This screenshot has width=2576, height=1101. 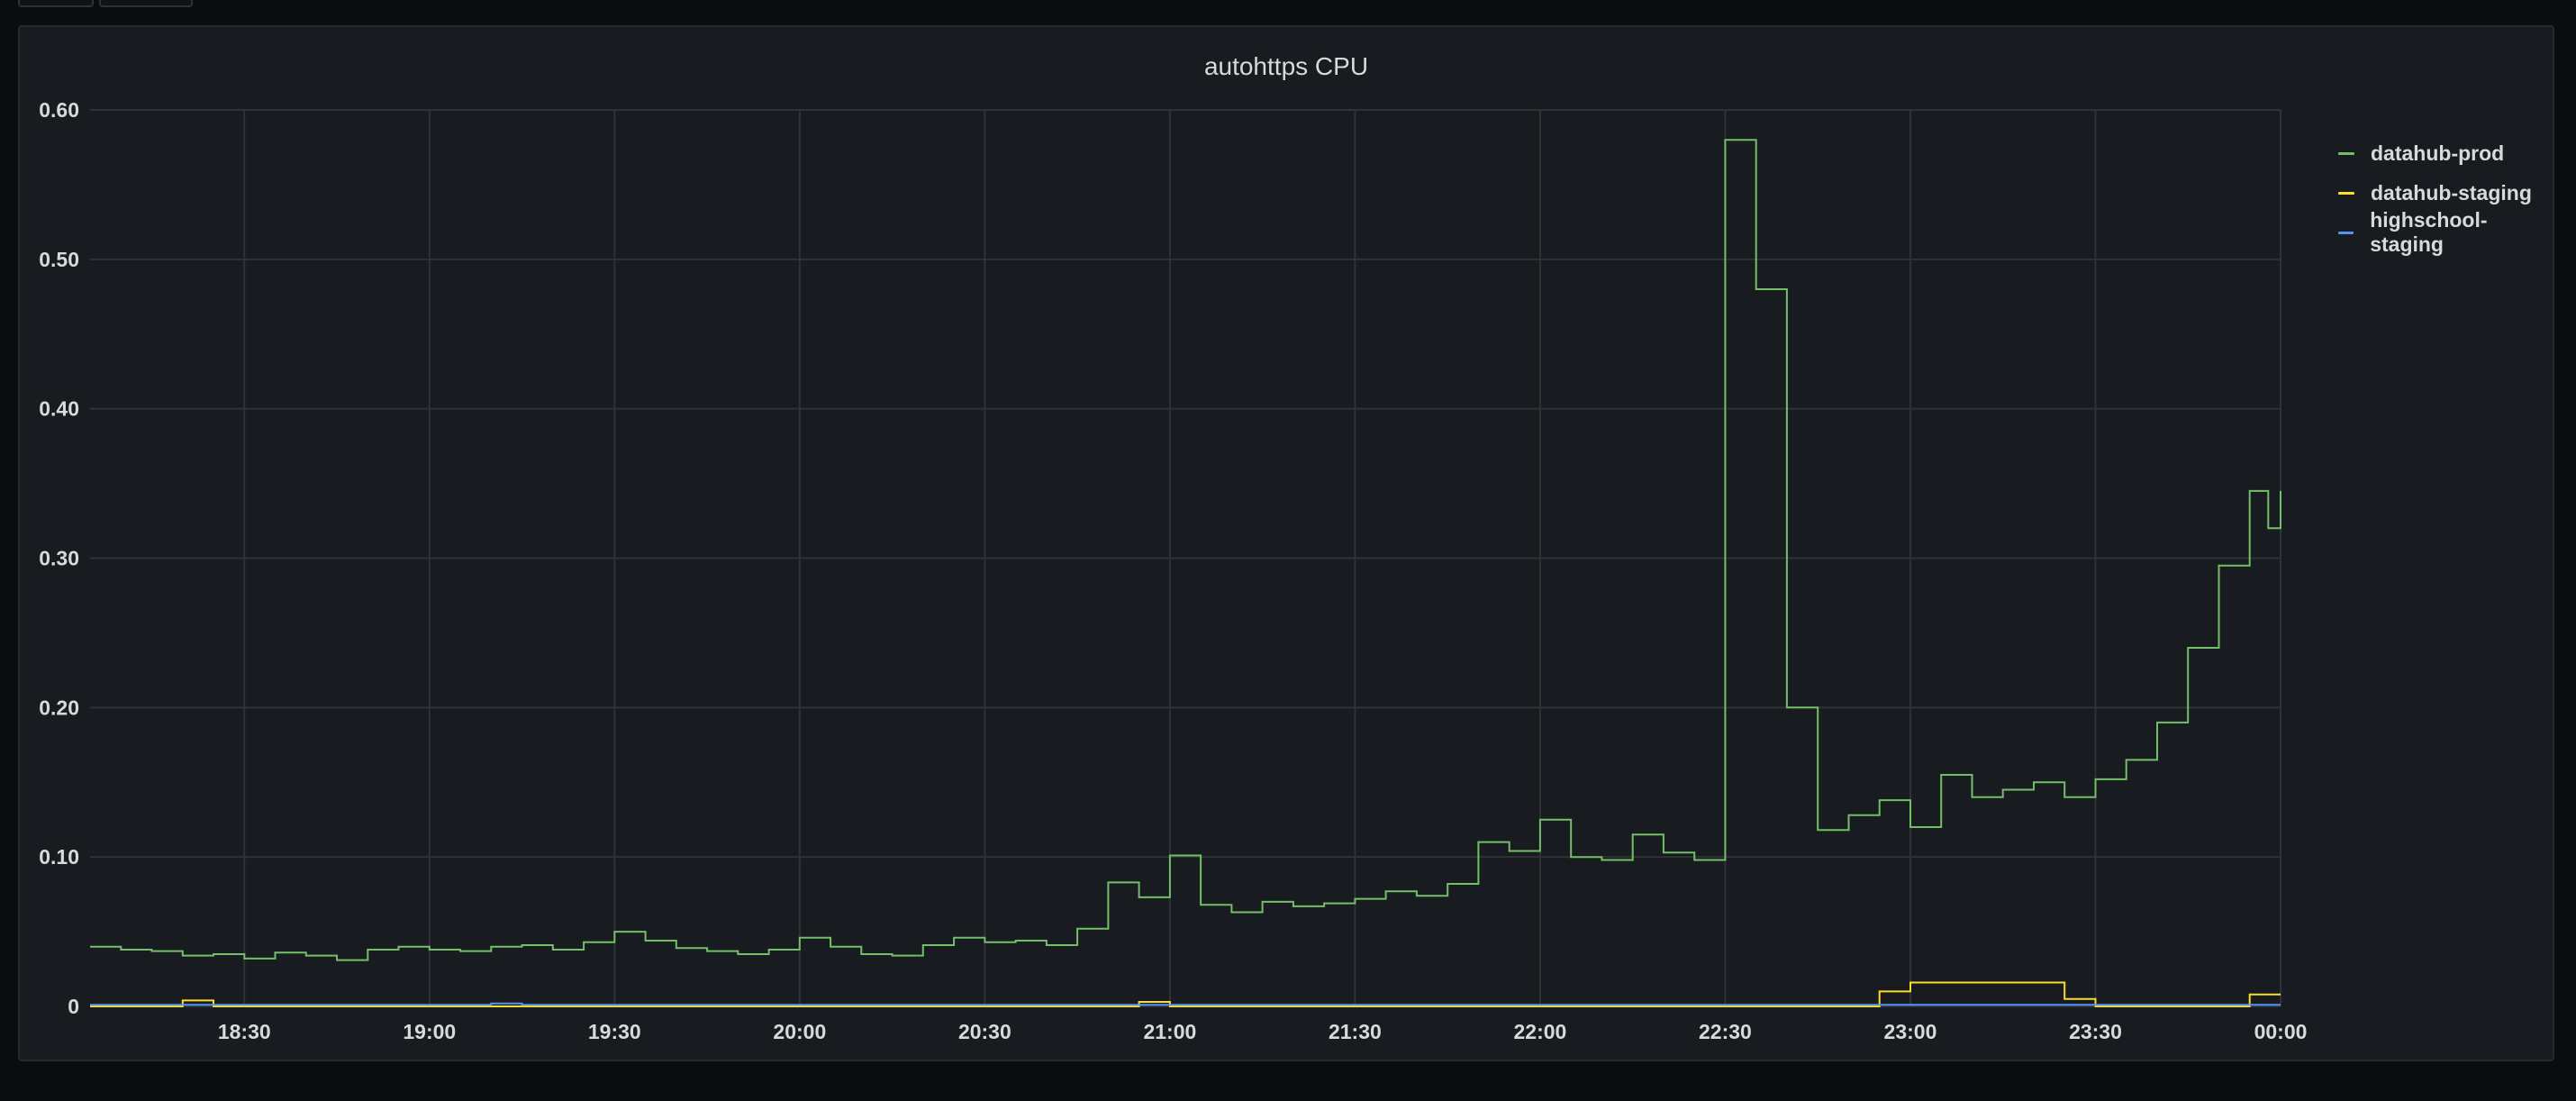 I want to click on x-tick-label: 18:30, so click(x=244, y=1031).